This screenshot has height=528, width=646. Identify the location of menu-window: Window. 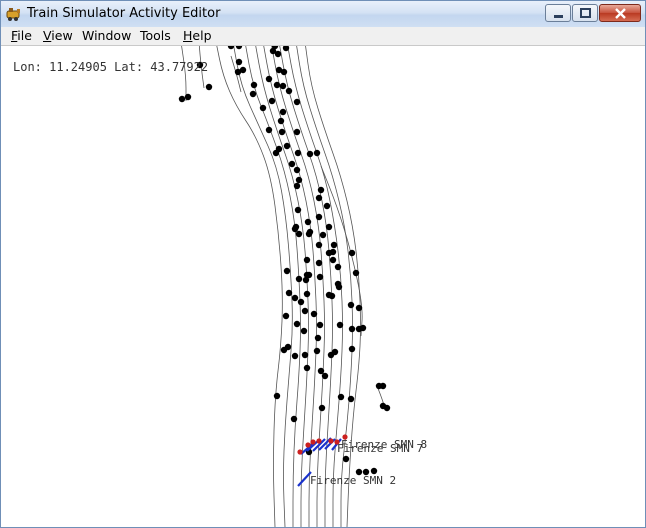
(106, 35).